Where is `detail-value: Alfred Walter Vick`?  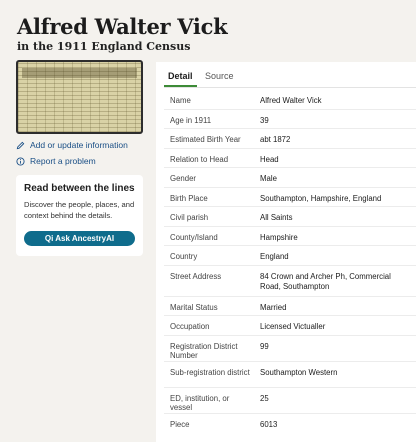
detail-value: Alfred Walter Vick is located at coordinates (291, 100).